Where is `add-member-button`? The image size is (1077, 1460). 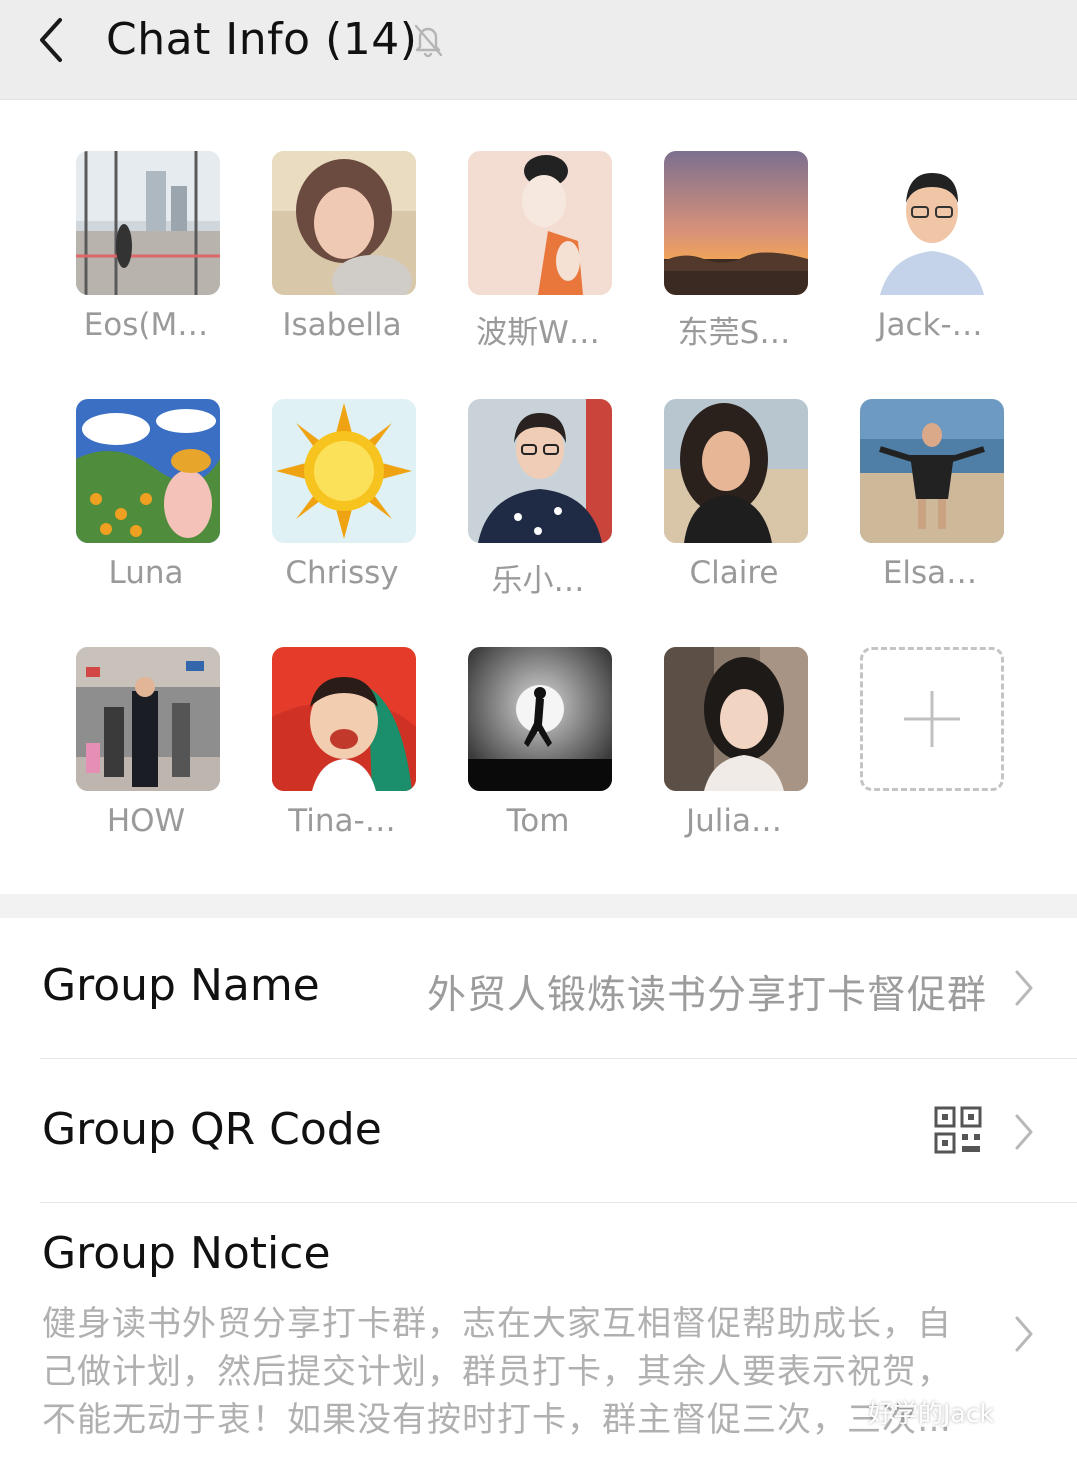 add-member-button is located at coordinates (932, 719).